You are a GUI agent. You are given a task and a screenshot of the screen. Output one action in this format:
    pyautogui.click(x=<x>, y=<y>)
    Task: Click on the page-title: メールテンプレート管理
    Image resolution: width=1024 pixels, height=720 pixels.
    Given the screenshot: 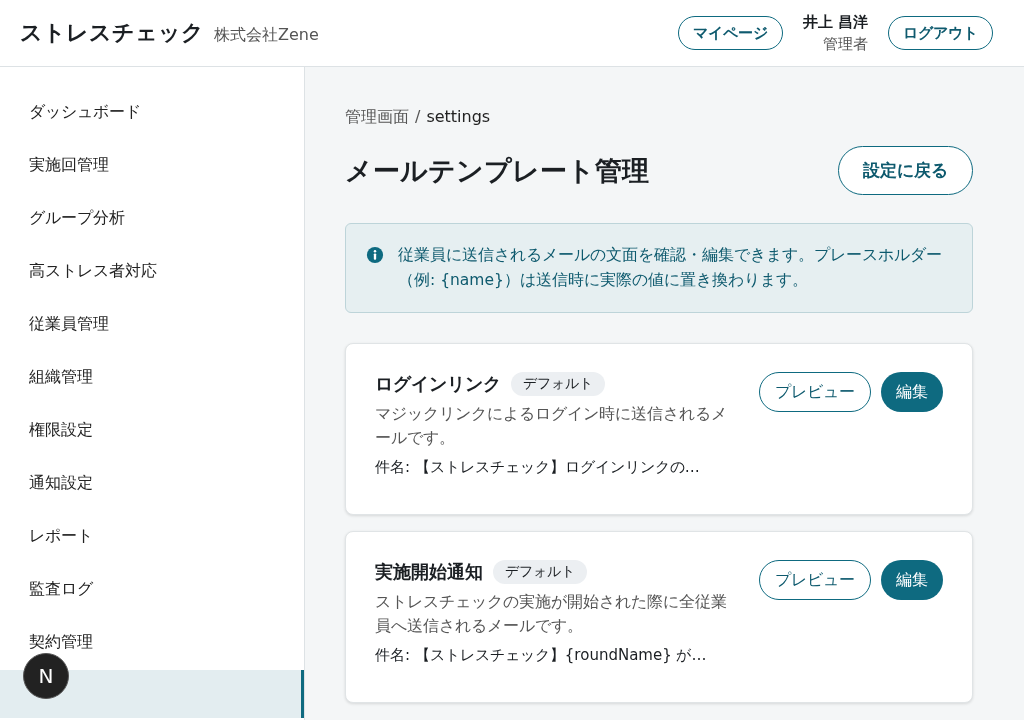 What is the action you would take?
    pyautogui.click(x=497, y=170)
    